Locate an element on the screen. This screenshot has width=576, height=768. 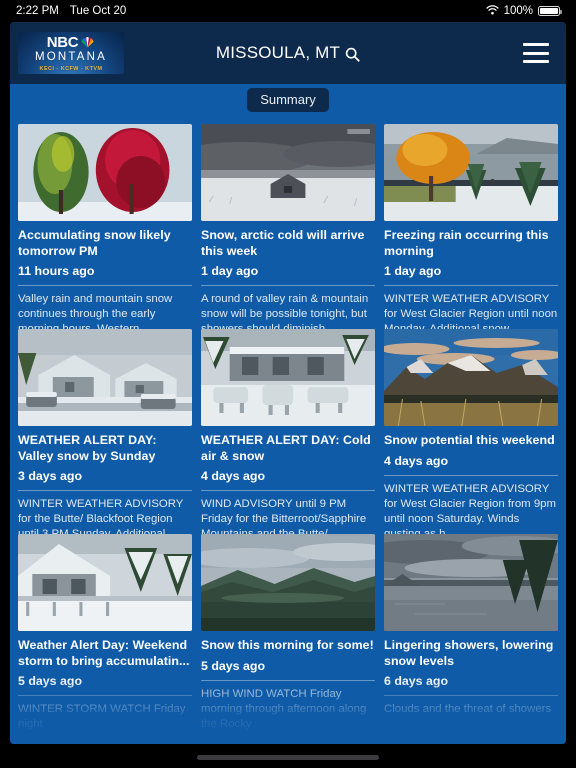
logo-brand-text: NBC is located at coordinates (62, 43).